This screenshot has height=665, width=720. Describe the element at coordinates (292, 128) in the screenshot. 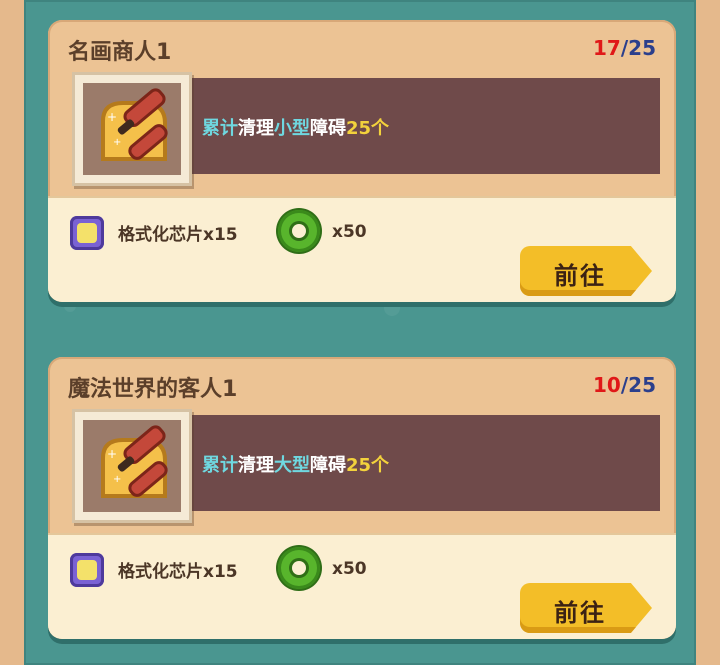

I see `desc-part: 小型` at that location.